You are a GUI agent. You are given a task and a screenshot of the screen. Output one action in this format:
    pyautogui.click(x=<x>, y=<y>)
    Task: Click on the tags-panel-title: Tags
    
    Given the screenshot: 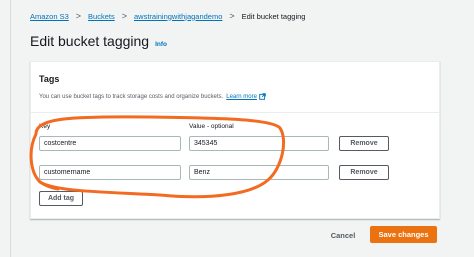 What is the action you would take?
    pyautogui.click(x=49, y=79)
    